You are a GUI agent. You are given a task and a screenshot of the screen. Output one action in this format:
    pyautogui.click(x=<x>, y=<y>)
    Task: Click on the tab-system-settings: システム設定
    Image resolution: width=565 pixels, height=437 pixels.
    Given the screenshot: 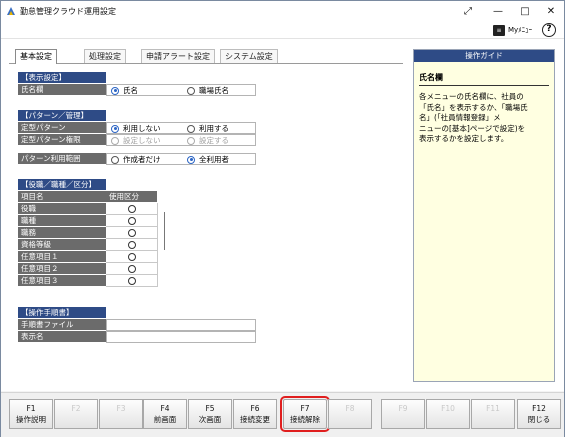 What is the action you would take?
    pyautogui.click(x=249, y=56)
    